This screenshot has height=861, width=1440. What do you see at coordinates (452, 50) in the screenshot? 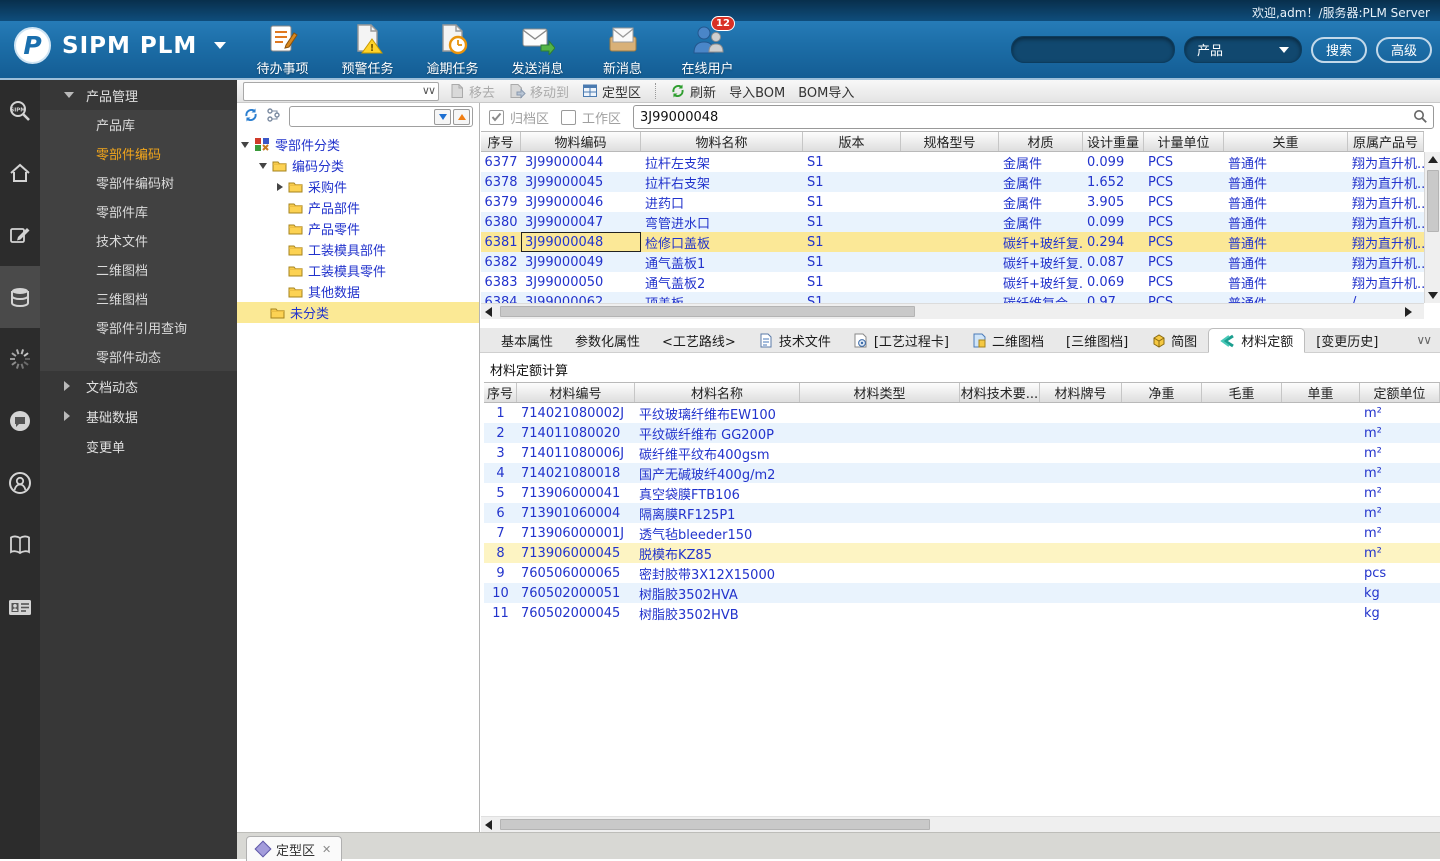
I see `quick-action-overdue-task: 逾期任务` at bounding box center [452, 50].